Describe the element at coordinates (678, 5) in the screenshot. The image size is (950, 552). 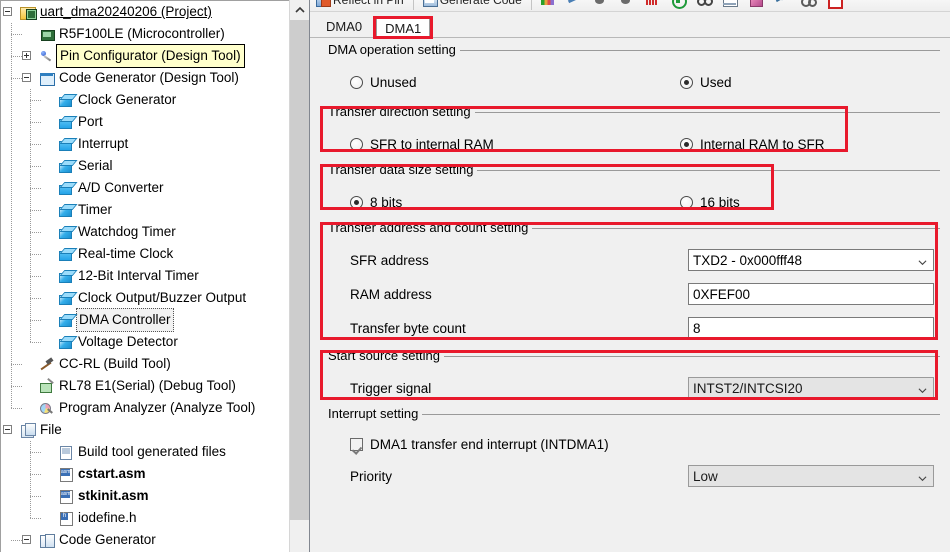
I see `toolbar-run-button` at that location.